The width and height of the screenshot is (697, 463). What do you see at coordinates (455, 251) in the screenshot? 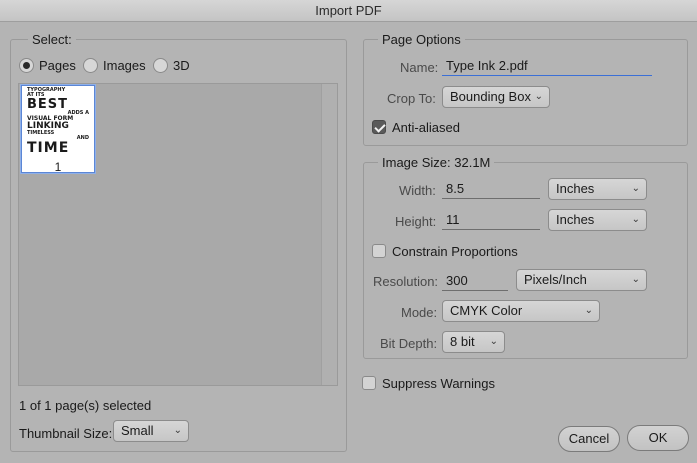
I see `constrain-proportions-label: Constrain Proportions` at bounding box center [455, 251].